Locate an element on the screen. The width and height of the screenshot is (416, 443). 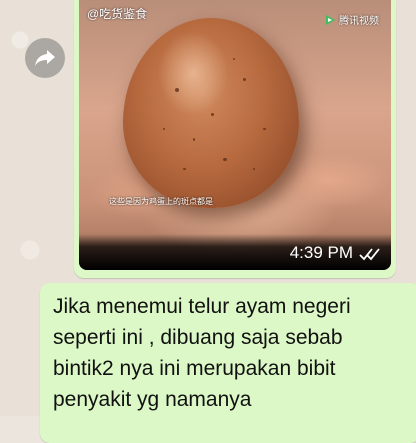
video-watermark-channel: @吃货鉴食 is located at coordinates (117, 14).